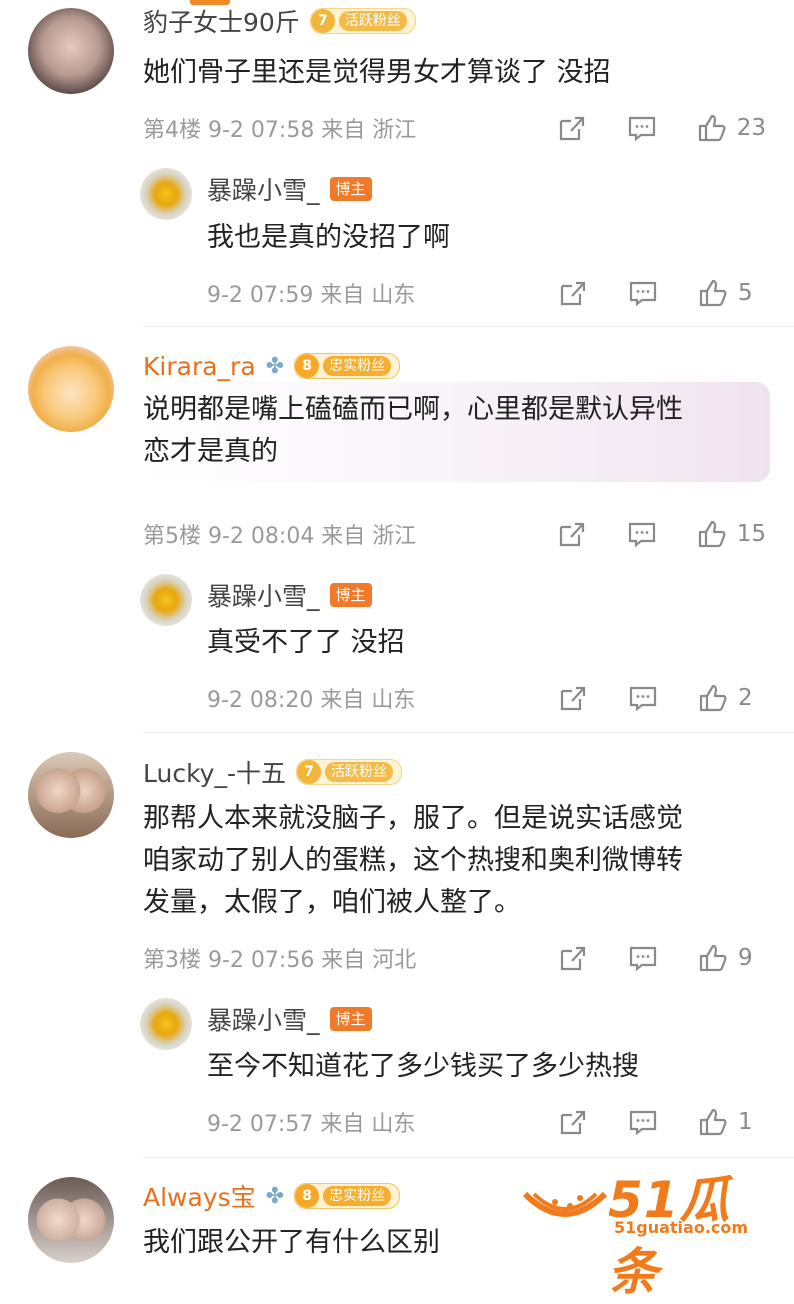 Image resolution: width=794 pixels, height=1304 pixels. What do you see at coordinates (751, 128) in the screenshot?
I see `like-count: 23` at bounding box center [751, 128].